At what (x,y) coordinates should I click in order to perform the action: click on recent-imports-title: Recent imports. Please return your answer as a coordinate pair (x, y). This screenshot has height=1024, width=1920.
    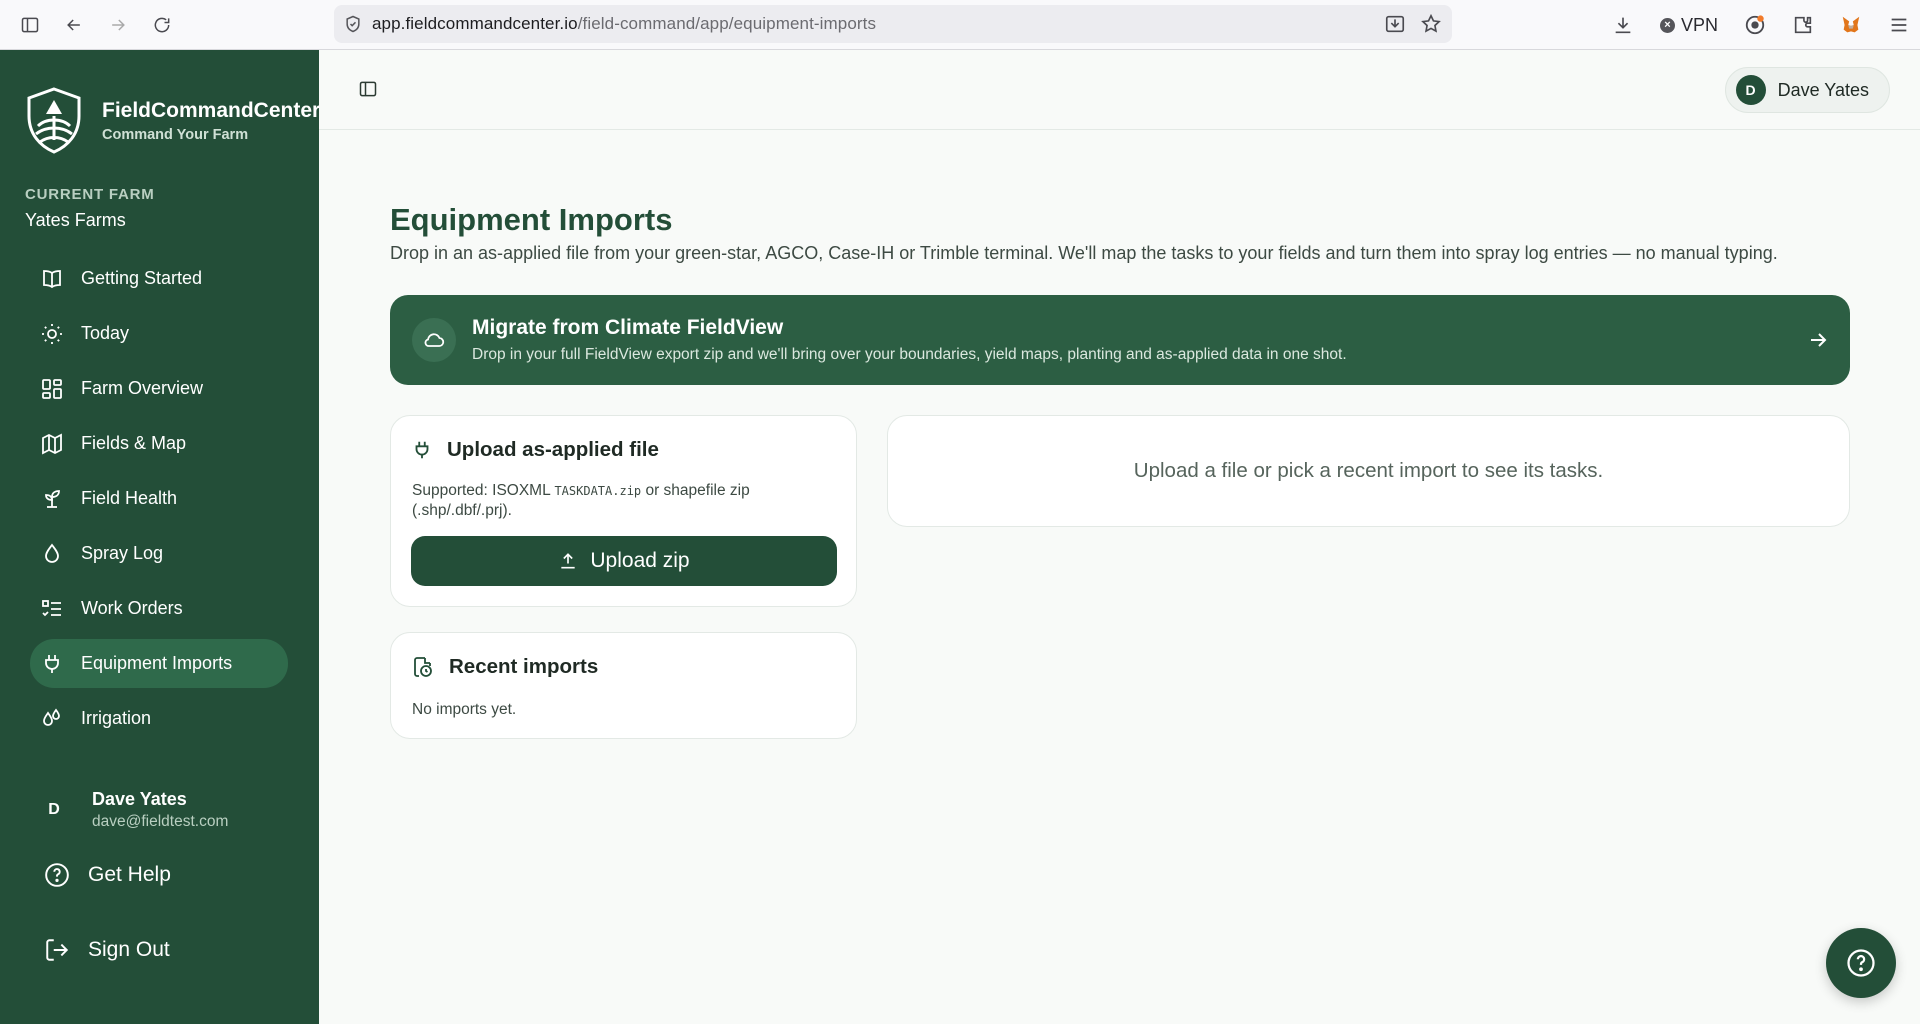
    Looking at the image, I should click on (524, 666).